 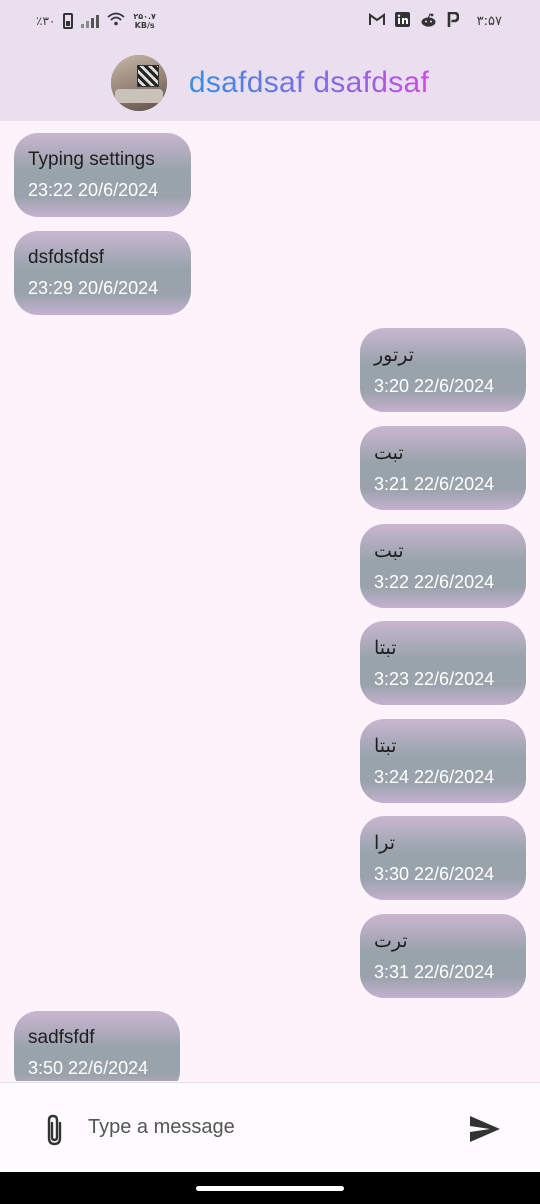 I want to click on status-left: ٪۳۰ ۲۵۰.۷ KB/s, so click(x=96, y=21).